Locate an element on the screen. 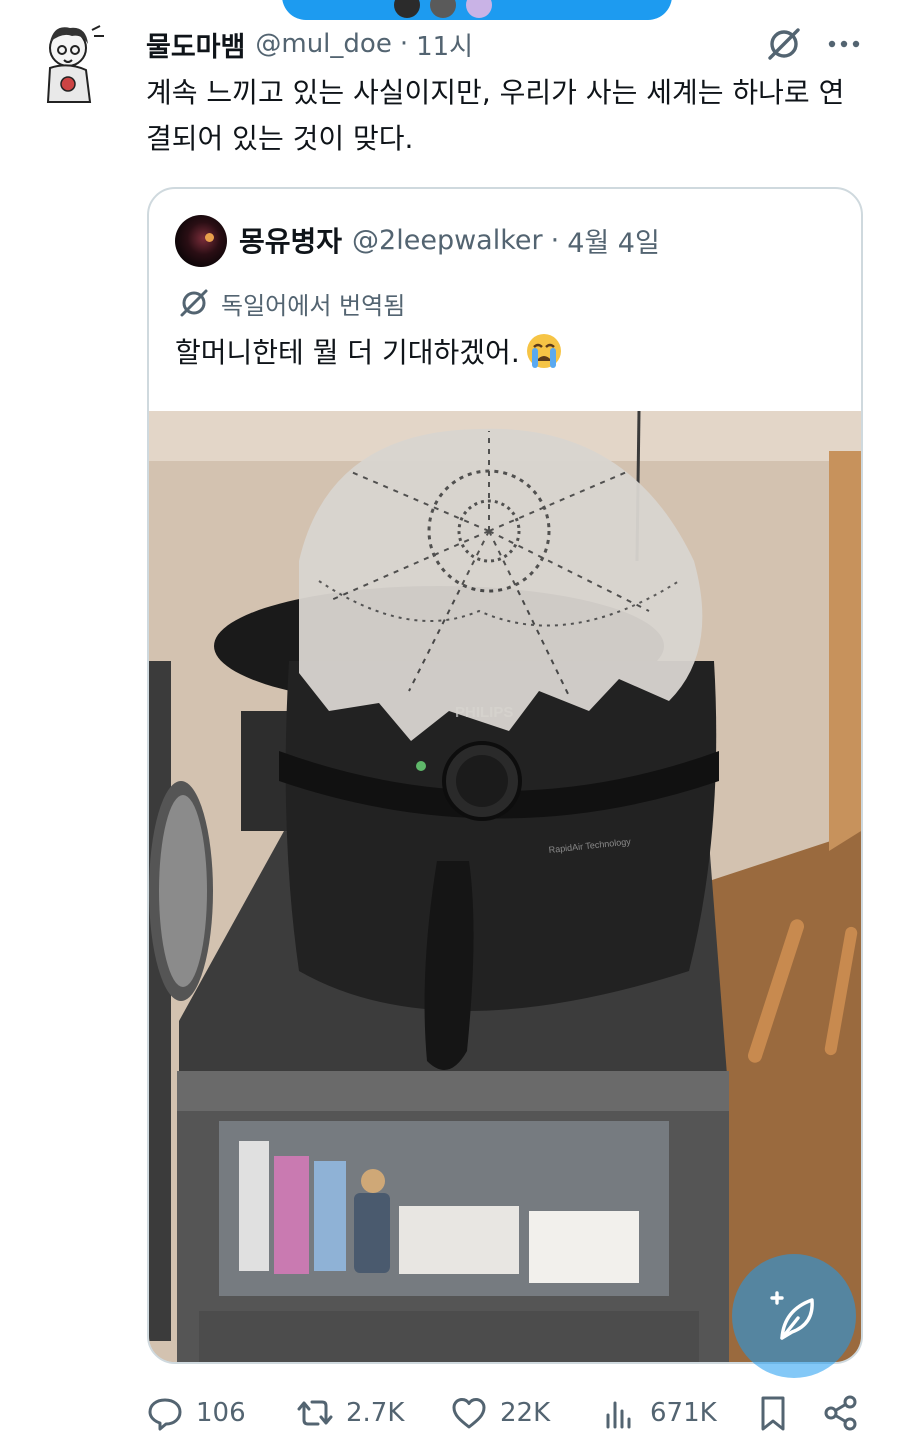 The image size is (900, 1438). repost-icon is located at coordinates (315, 1413).